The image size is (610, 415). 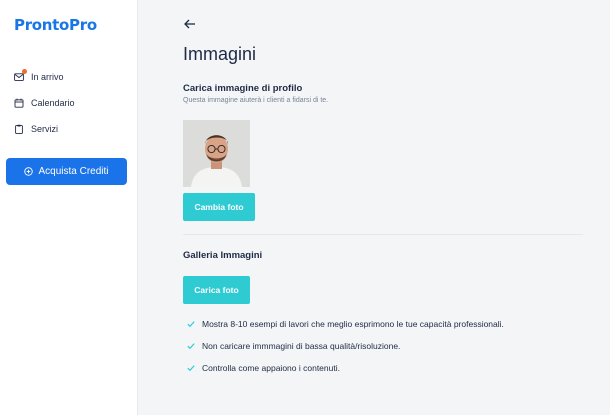 What do you see at coordinates (29, 171) in the screenshot?
I see `plus-circle-icon` at bounding box center [29, 171].